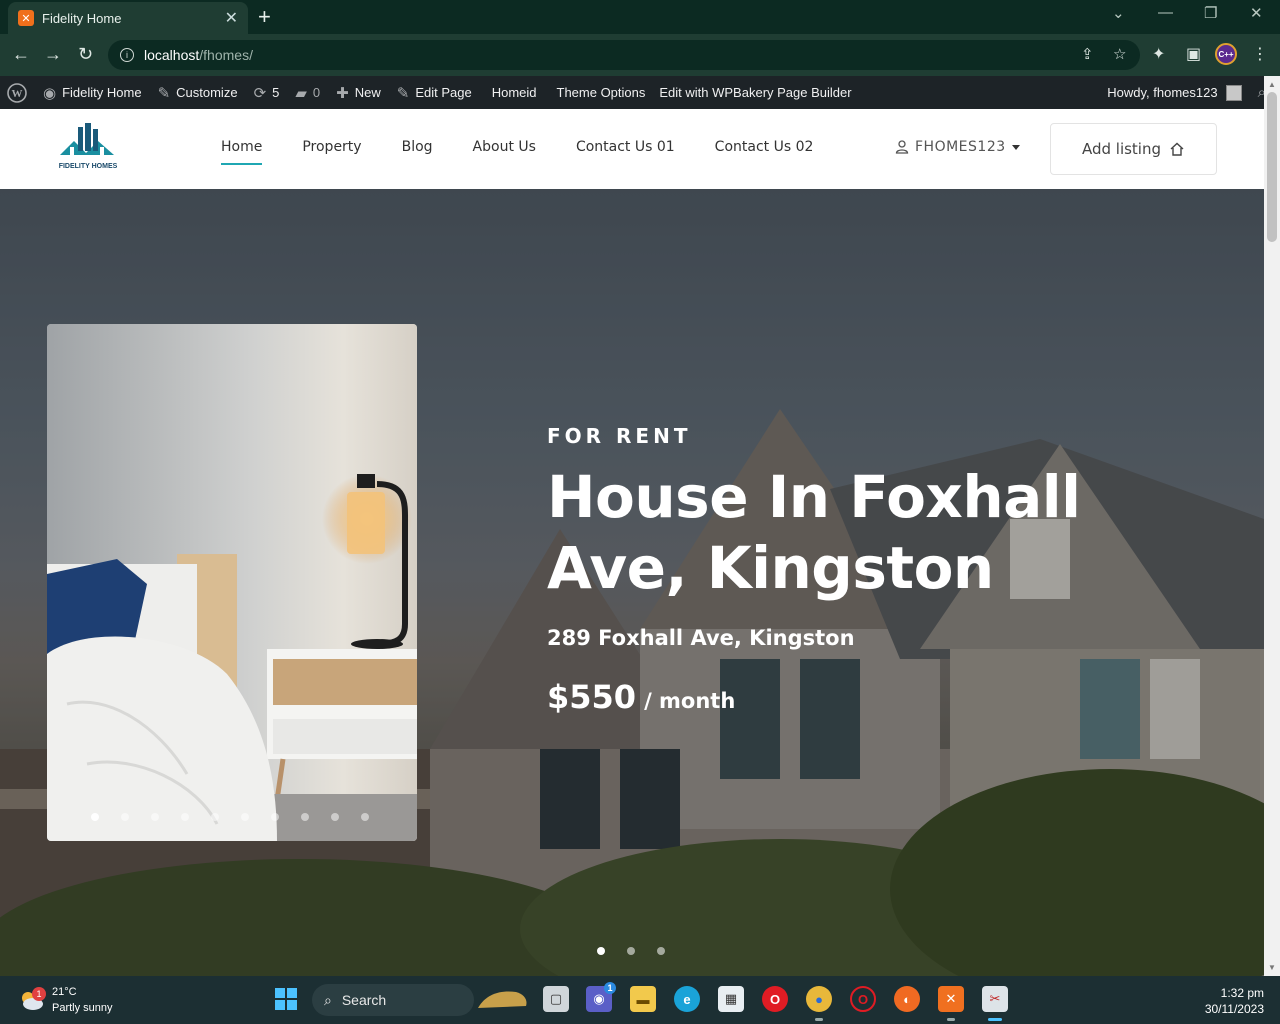  Describe the element at coordinates (731, 999) in the screenshot. I see `microsoft-store-icon: ▦` at that location.